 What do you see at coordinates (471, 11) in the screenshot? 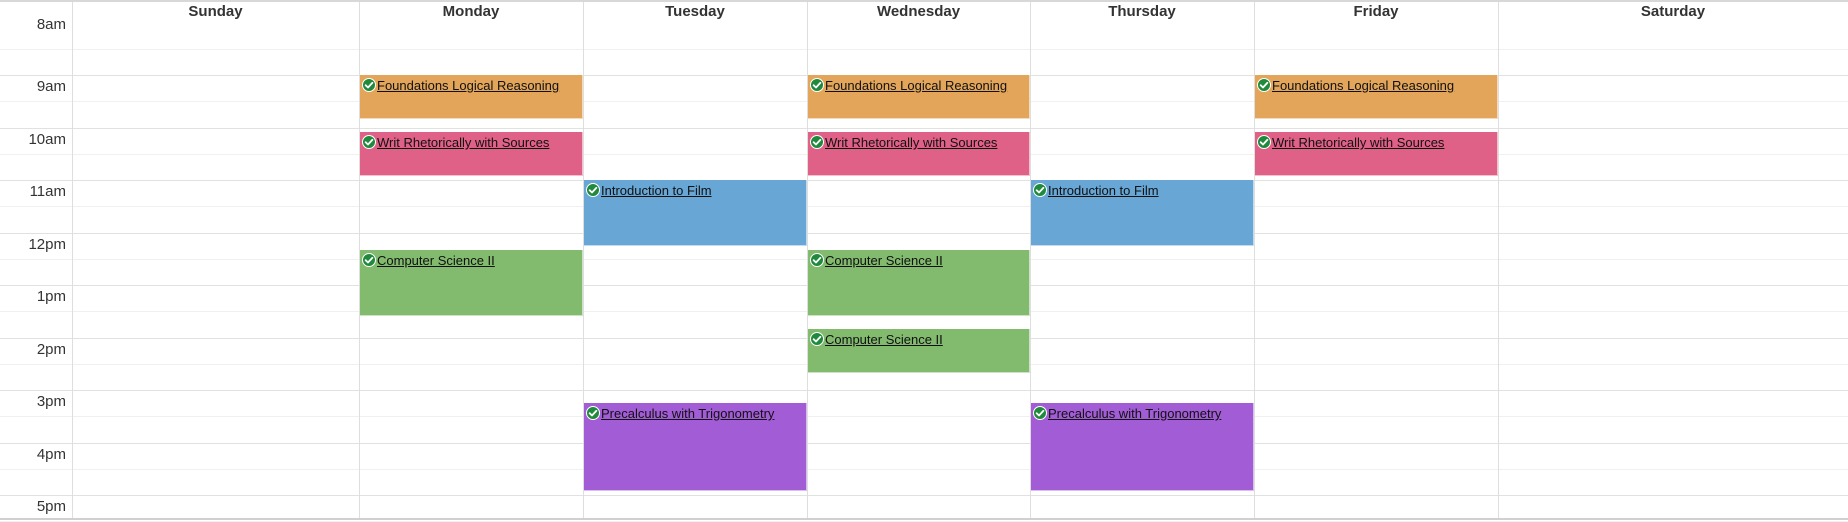
I see `day-header-monday: Monday` at bounding box center [471, 11].